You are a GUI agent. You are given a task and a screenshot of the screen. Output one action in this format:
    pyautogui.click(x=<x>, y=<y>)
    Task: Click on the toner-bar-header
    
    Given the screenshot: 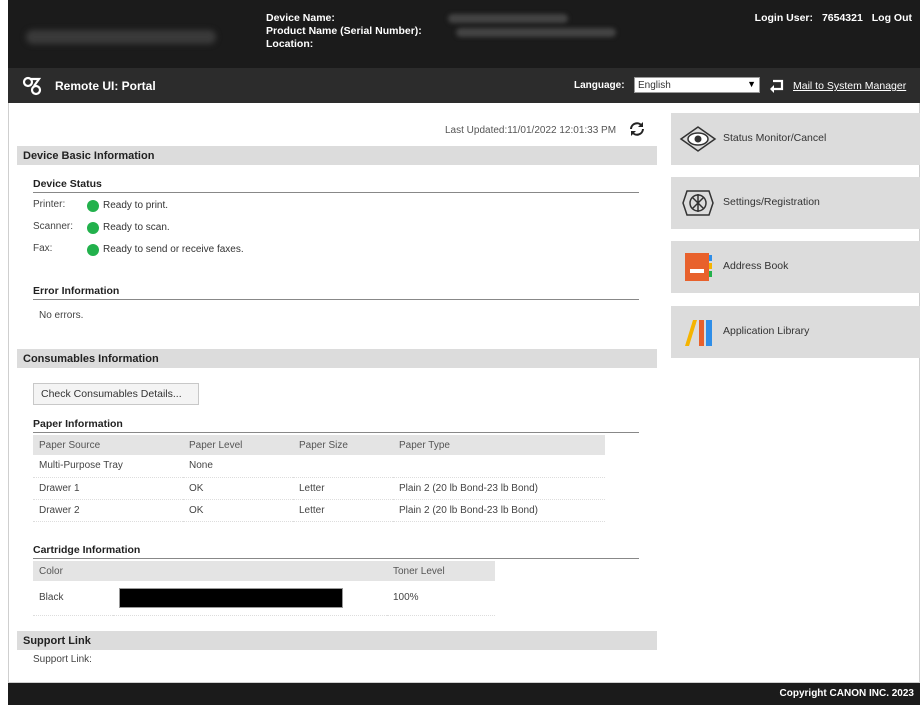 What is the action you would take?
    pyautogui.click(x=250, y=571)
    